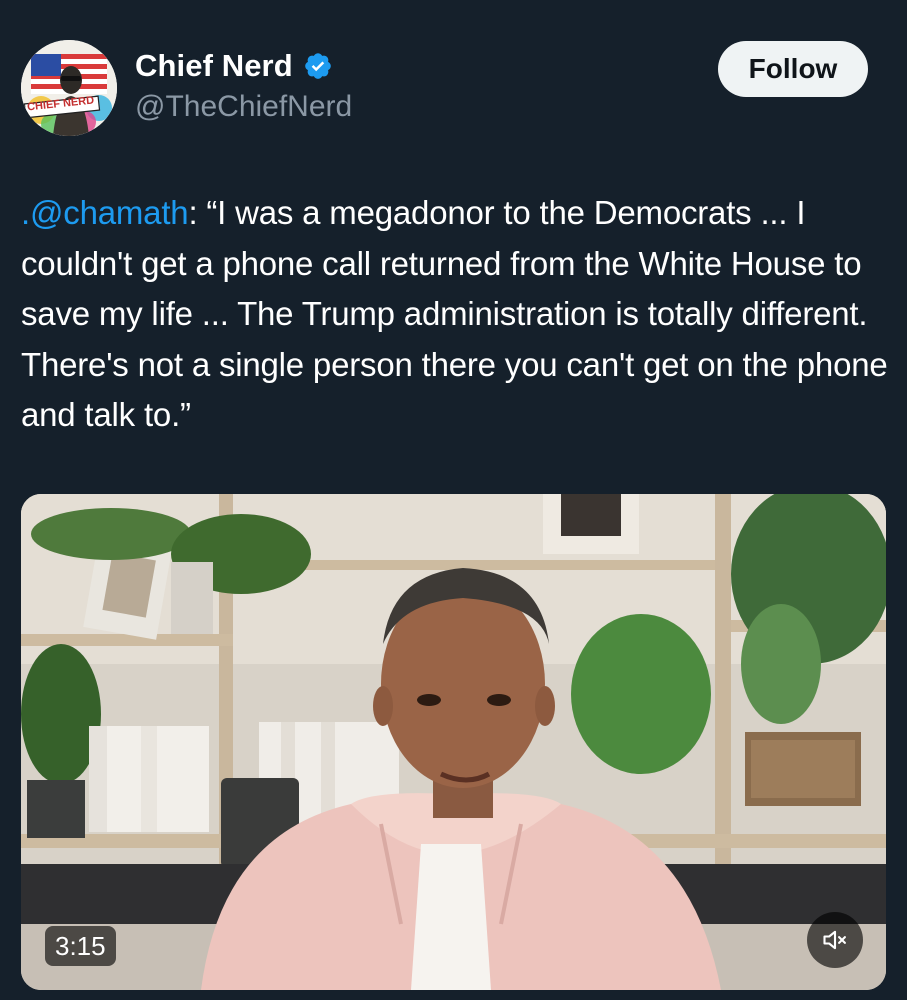  I want to click on video-duration: 3:15, so click(80, 946).